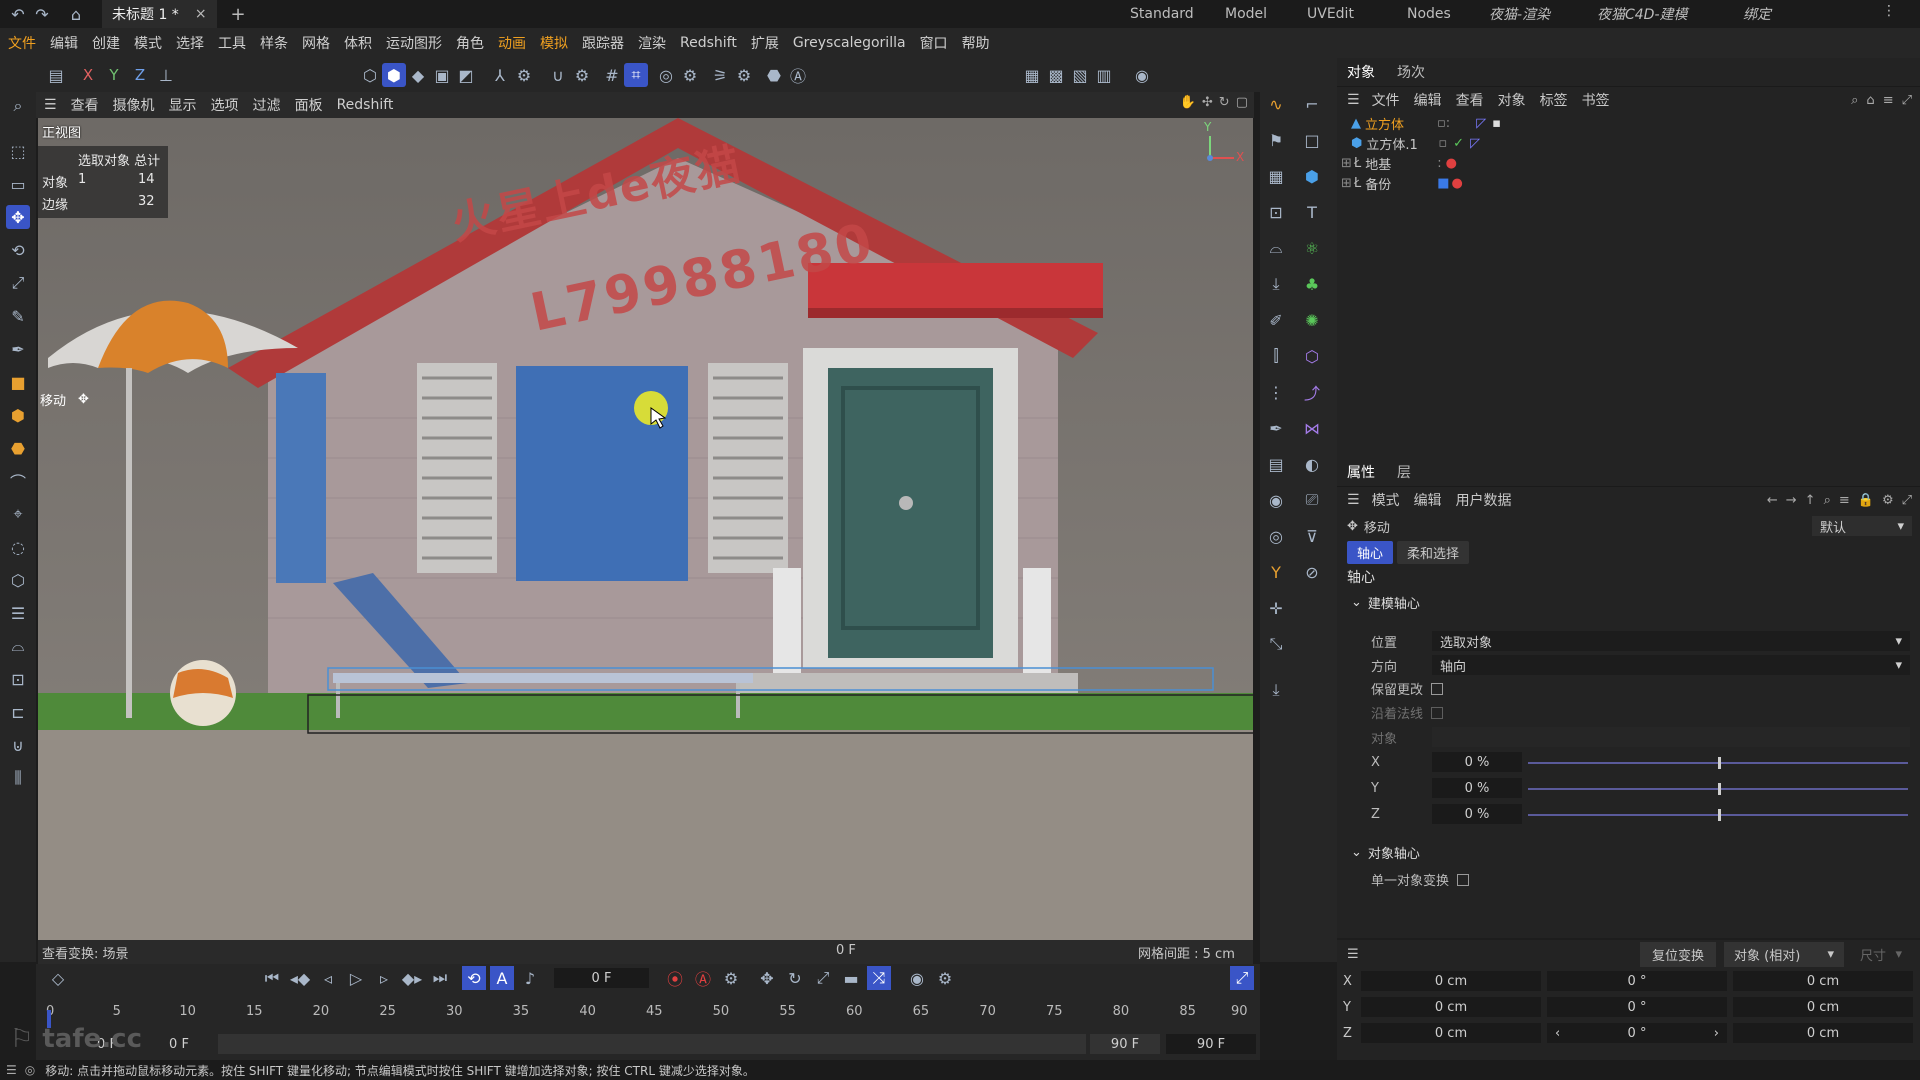  I want to click on menu-render: 渲染, so click(652, 43).